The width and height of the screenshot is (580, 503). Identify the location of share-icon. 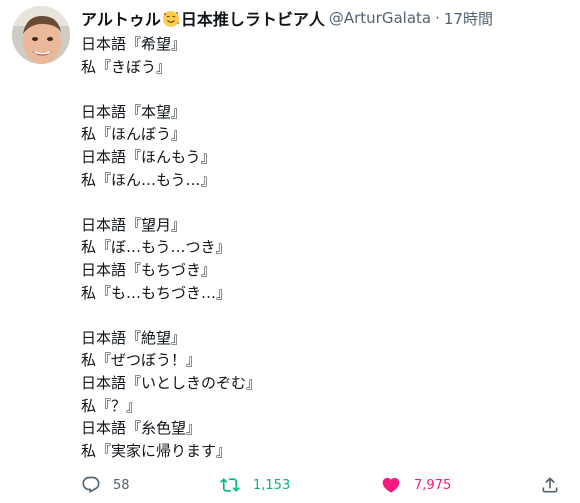
(550, 485).